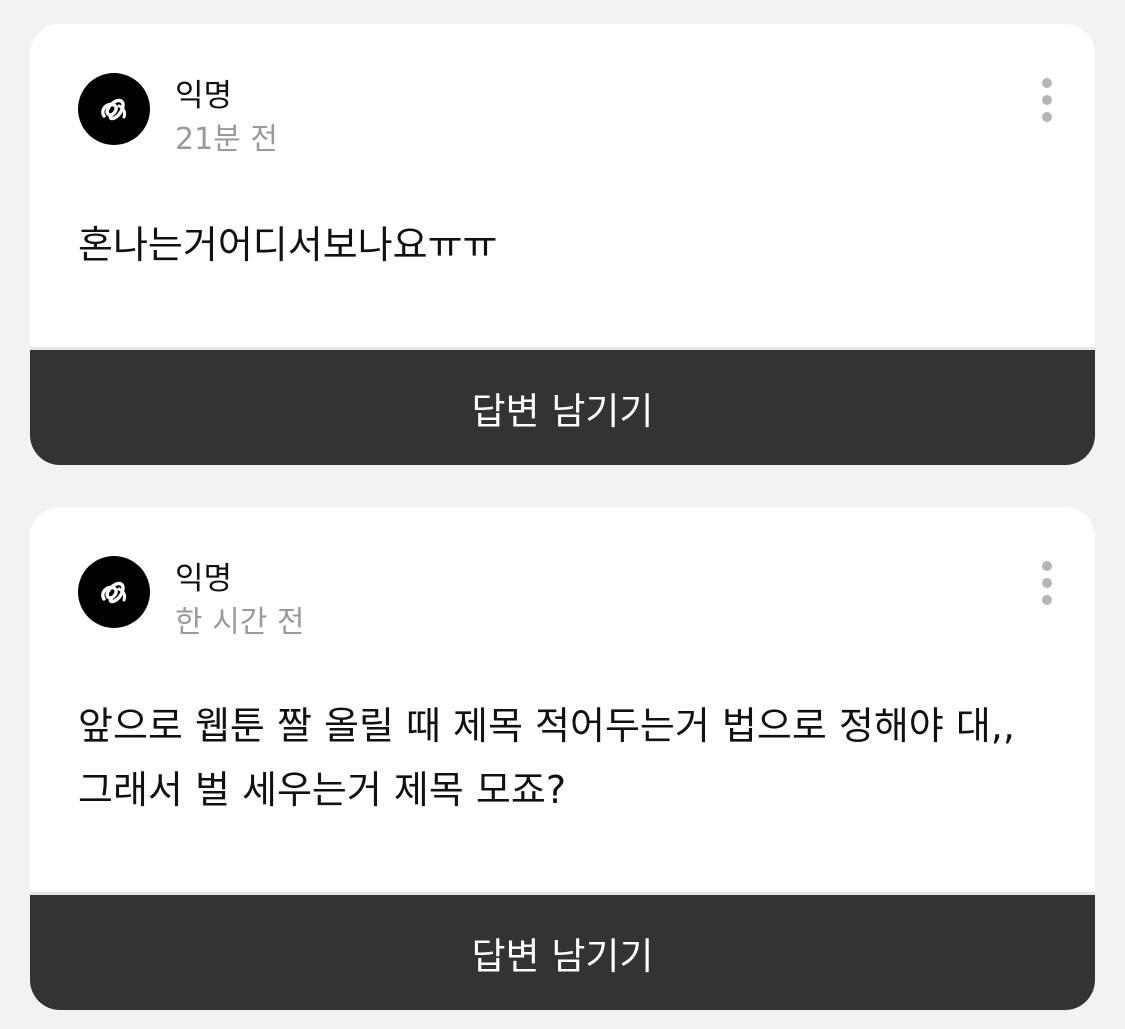 The height and width of the screenshot is (1029, 1125). What do you see at coordinates (226, 139) in the screenshot?
I see `post-time: 21분 전` at bounding box center [226, 139].